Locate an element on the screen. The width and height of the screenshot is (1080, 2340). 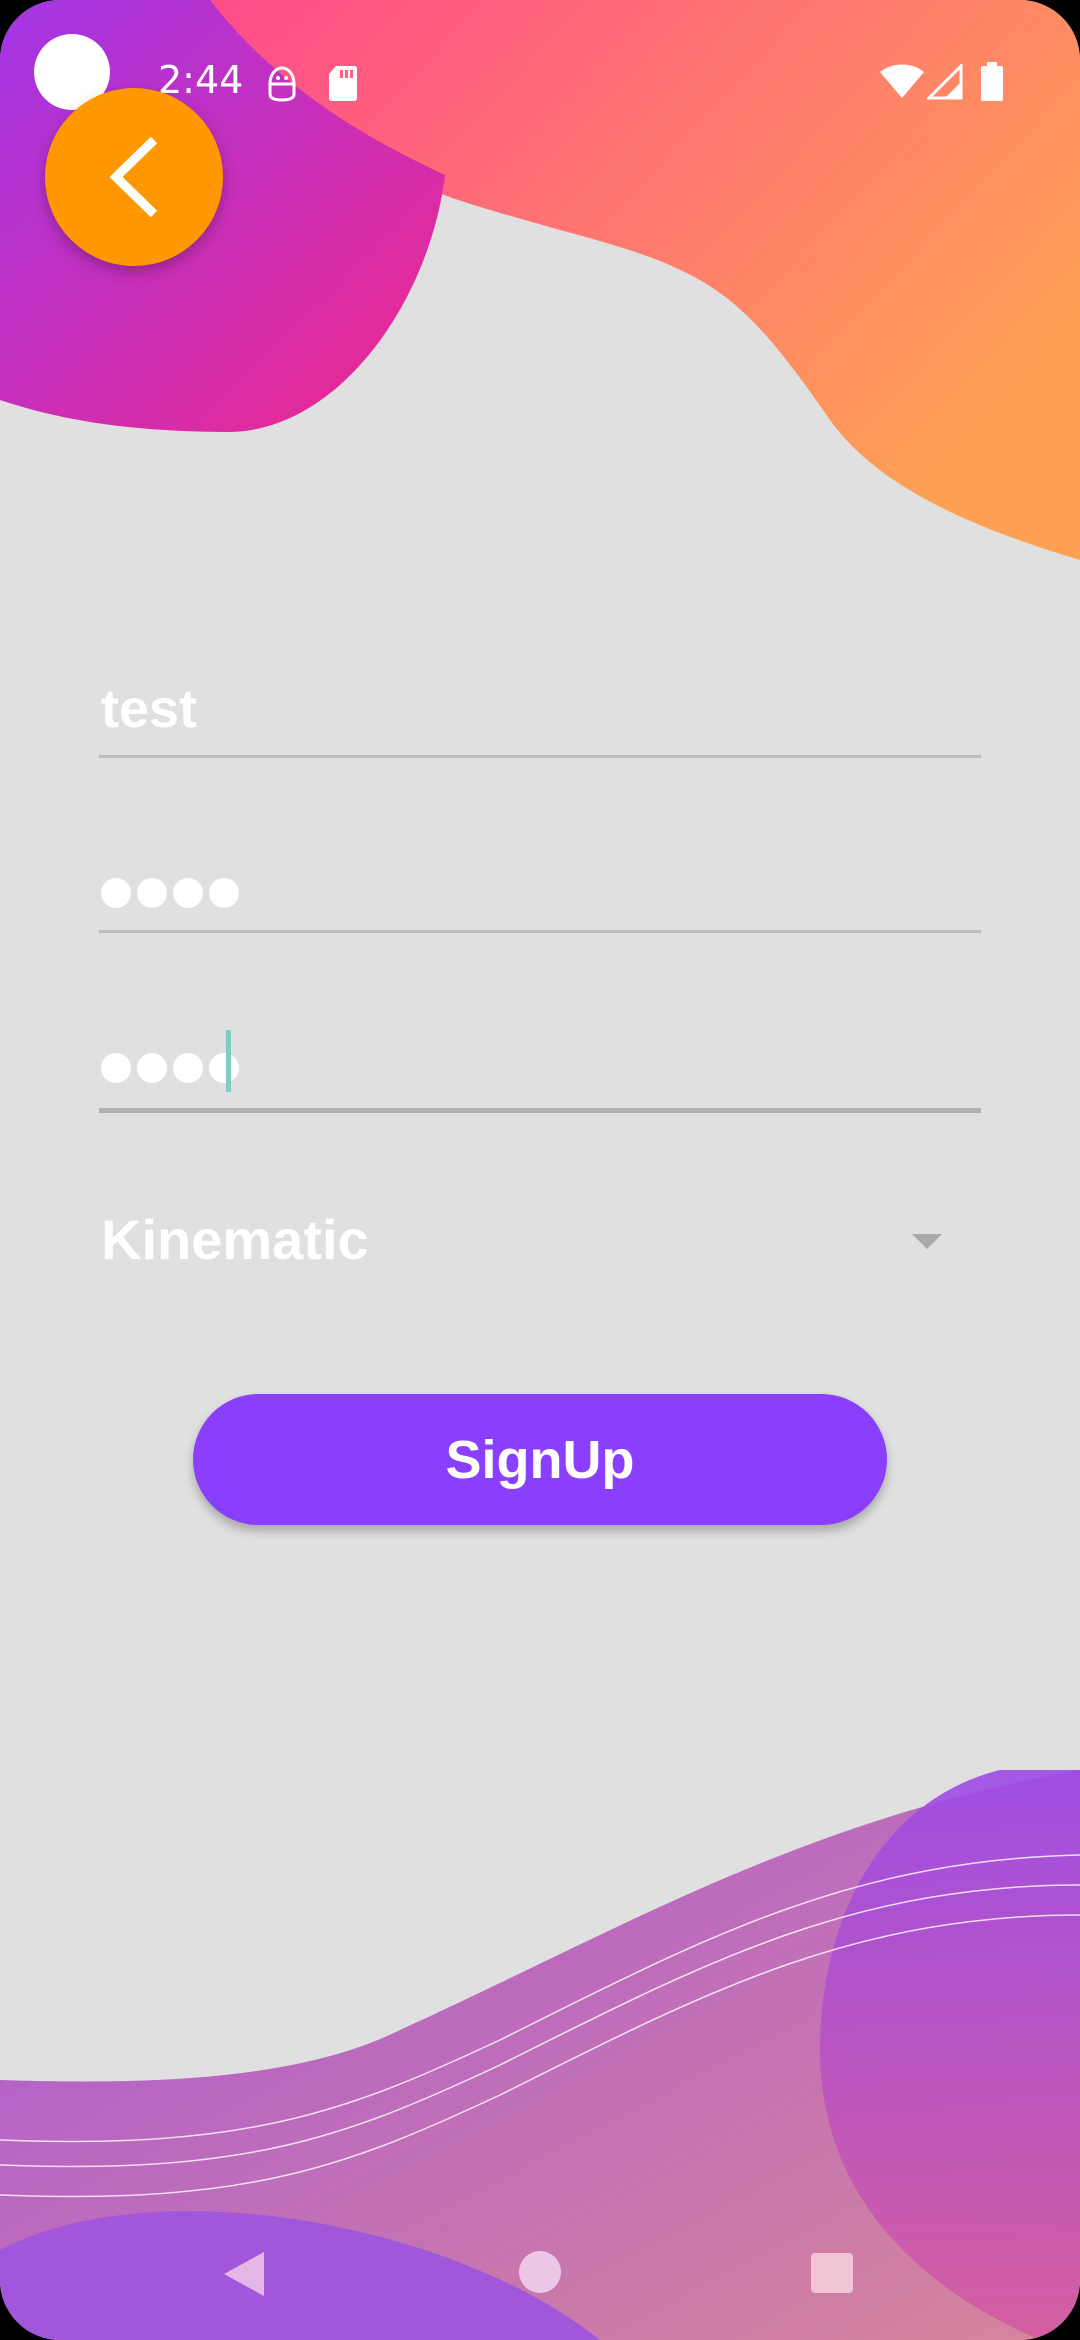
signal-icon is located at coordinates (945, 82).